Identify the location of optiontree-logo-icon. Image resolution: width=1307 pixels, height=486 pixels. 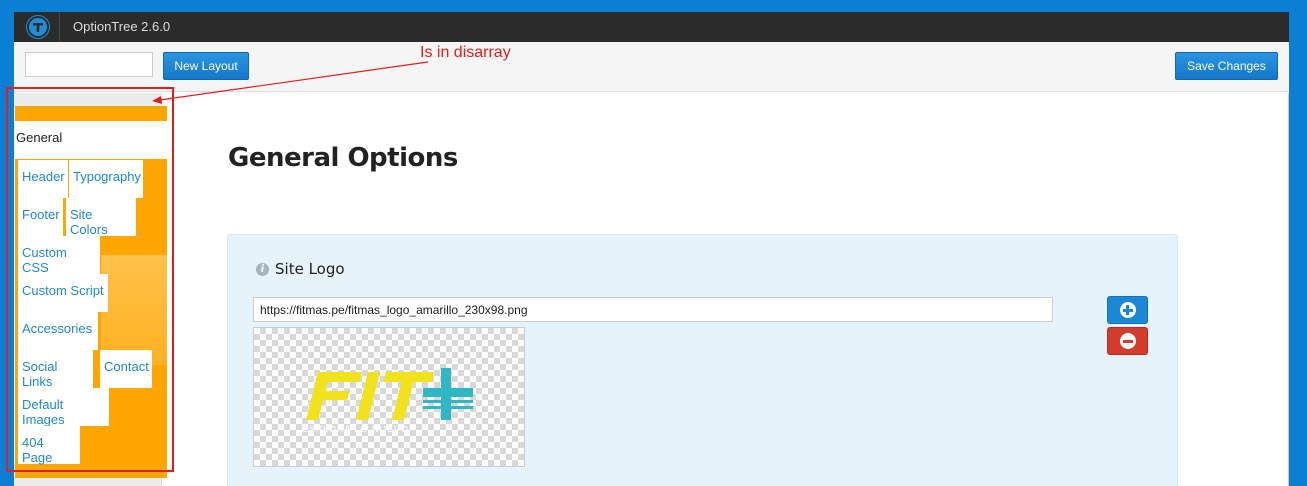
(38, 27).